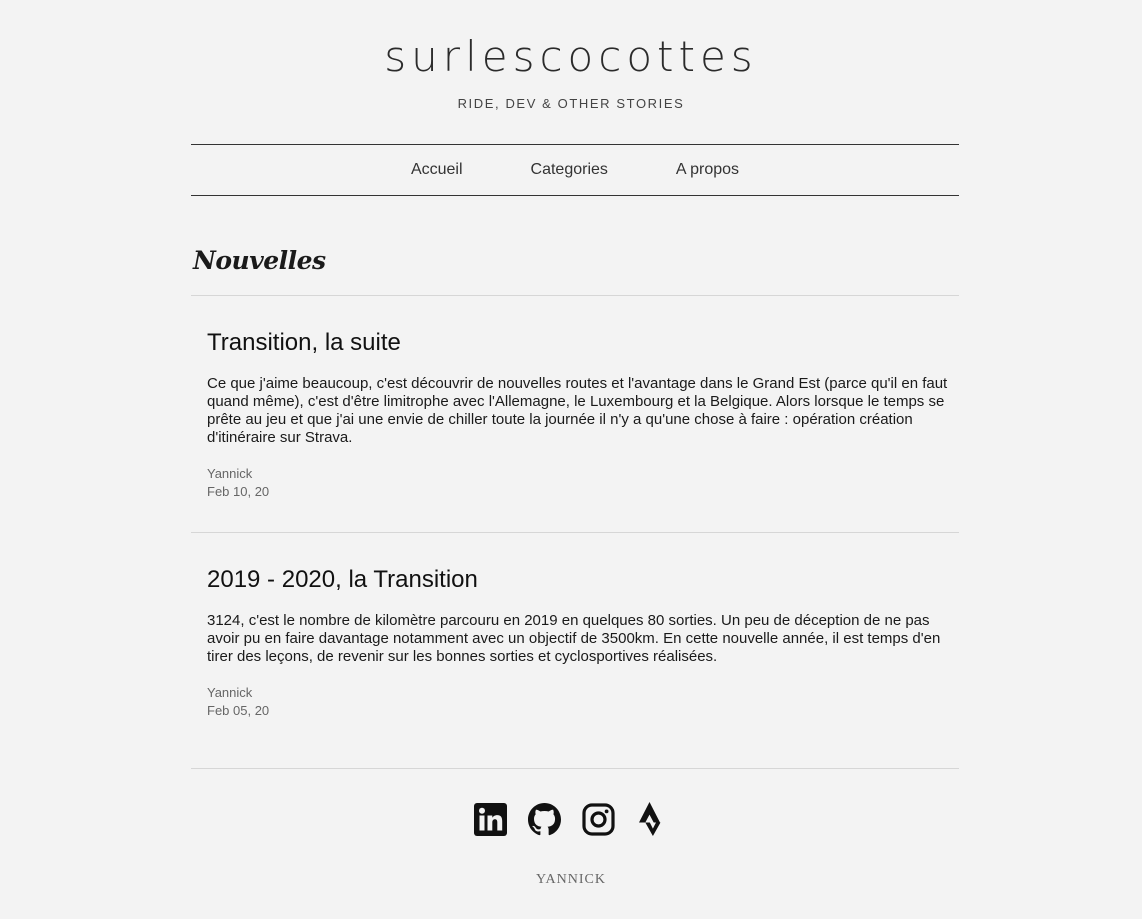 This screenshot has height=919, width=1142. I want to click on section-title: Nouvelles, so click(259, 260).